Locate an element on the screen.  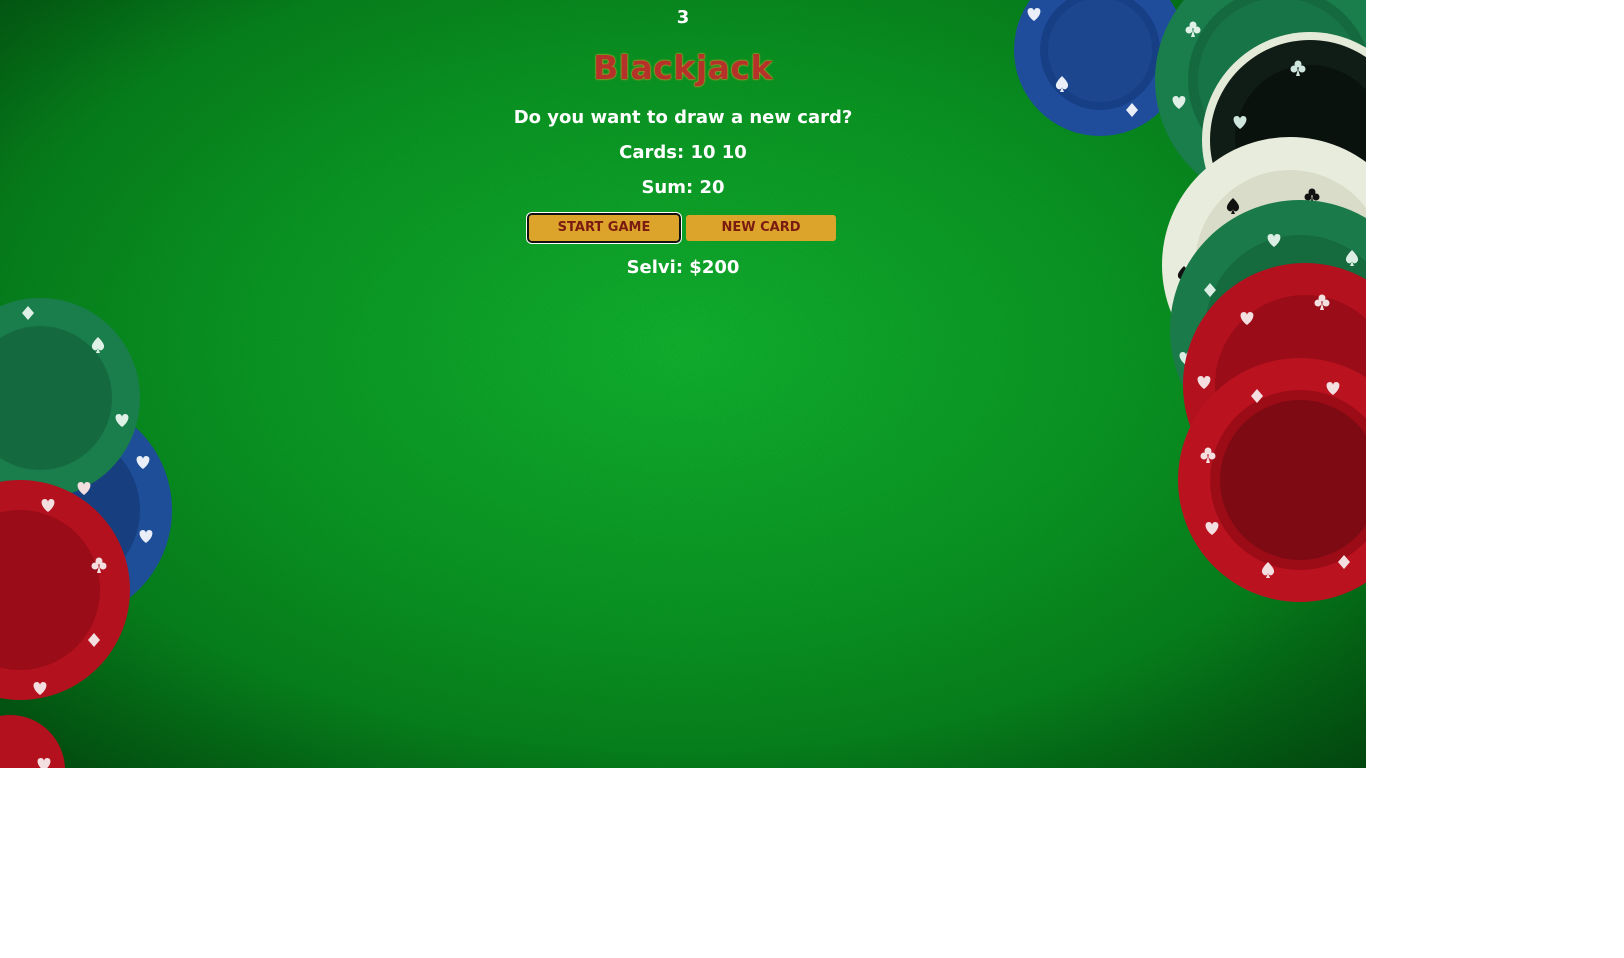
start-game-button: START GAME is located at coordinates (604, 228).